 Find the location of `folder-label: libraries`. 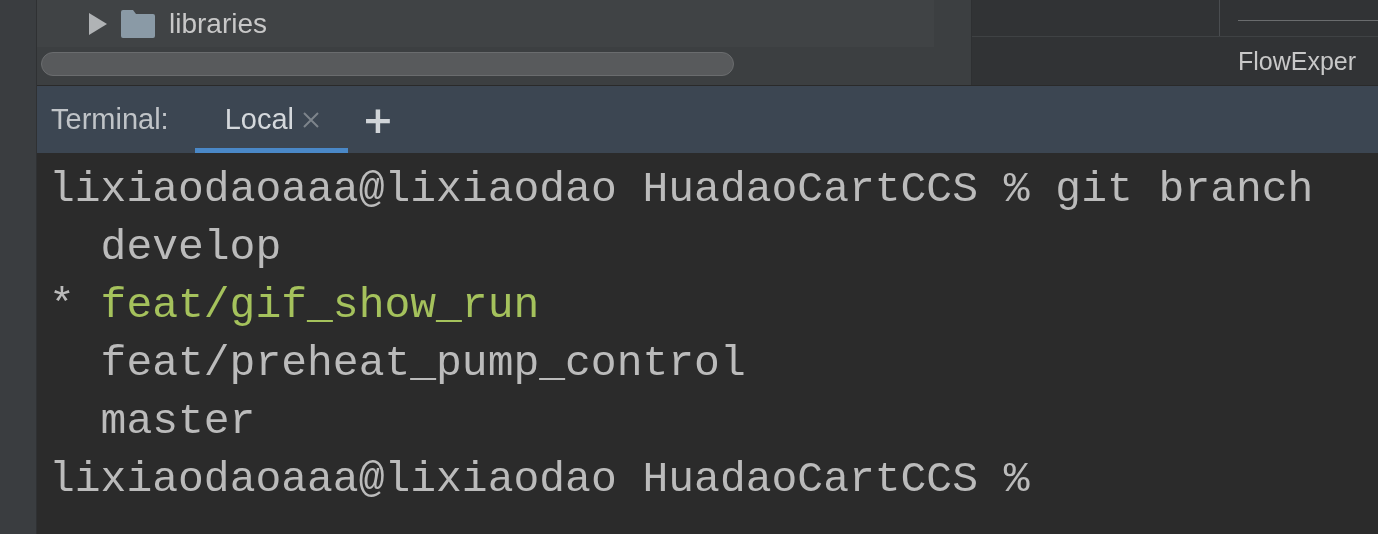

folder-label: libraries is located at coordinates (218, 23).